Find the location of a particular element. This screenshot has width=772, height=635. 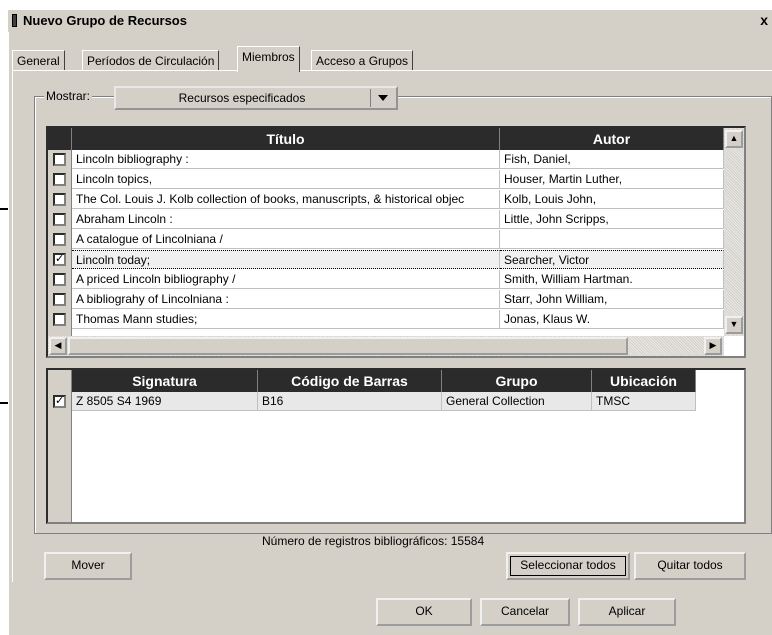

clear-all-button: Quitar todos is located at coordinates (690, 566).